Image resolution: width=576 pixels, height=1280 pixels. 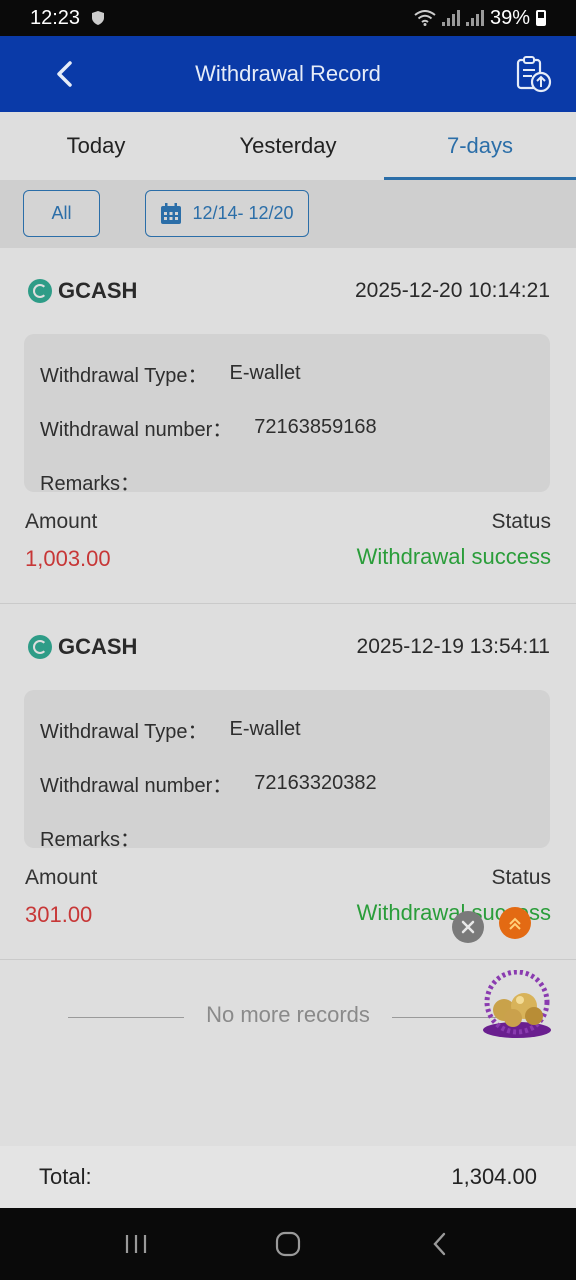 I want to click on withdrawal-number-value: 72163320382, so click(x=315, y=782).